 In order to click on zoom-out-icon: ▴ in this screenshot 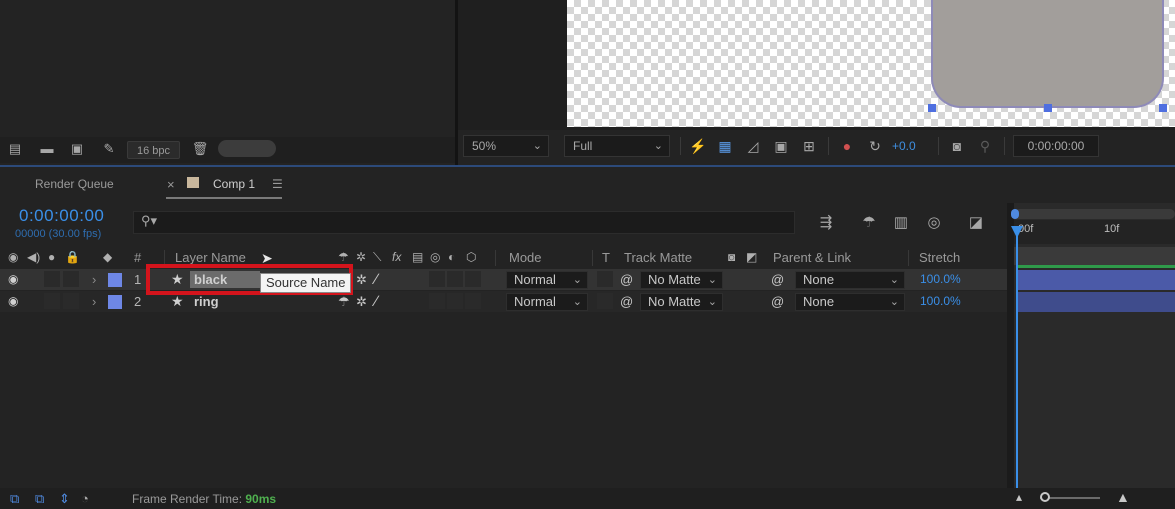, I will do `click(1019, 497)`.